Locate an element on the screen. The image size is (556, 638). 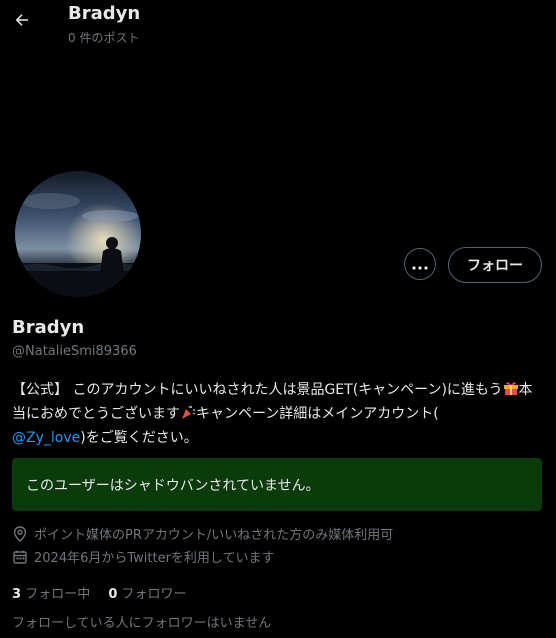
mention-link: @Zy_love is located at coordinates (46, 438).